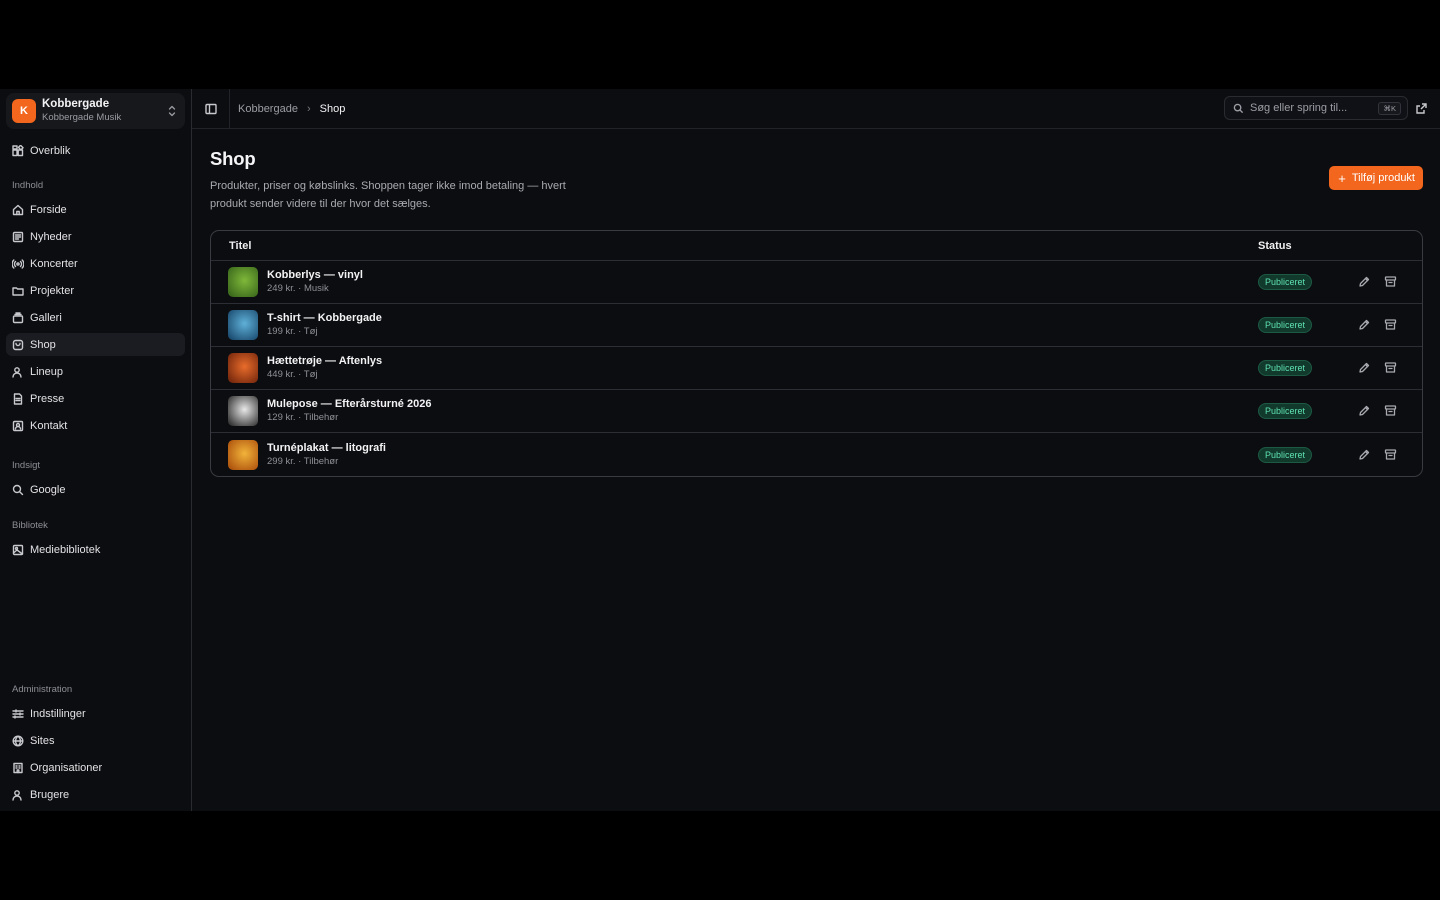 This screenshot has width=1440, height=900. Describe the element at coordinates (332, 108) in the screenshot. I see `breadcrumb-current: Shop` at that location.